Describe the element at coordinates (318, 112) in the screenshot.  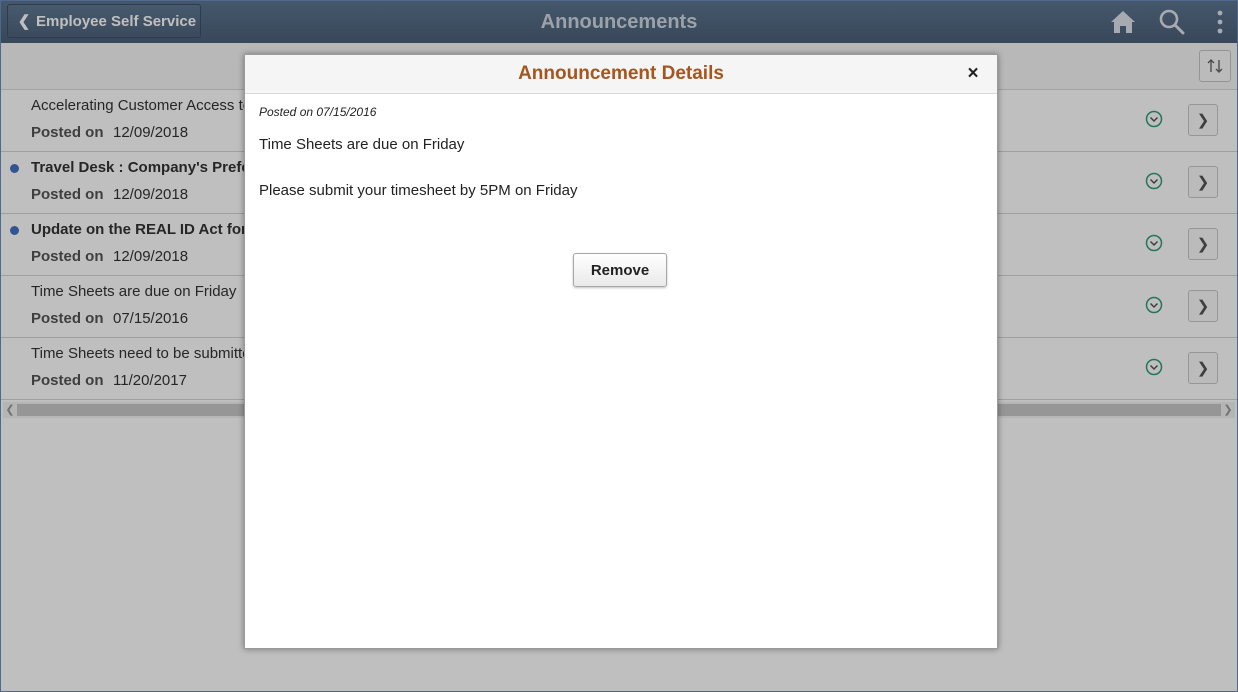
I see `posted-on-text: Posted on 07/15/2016` at that location.